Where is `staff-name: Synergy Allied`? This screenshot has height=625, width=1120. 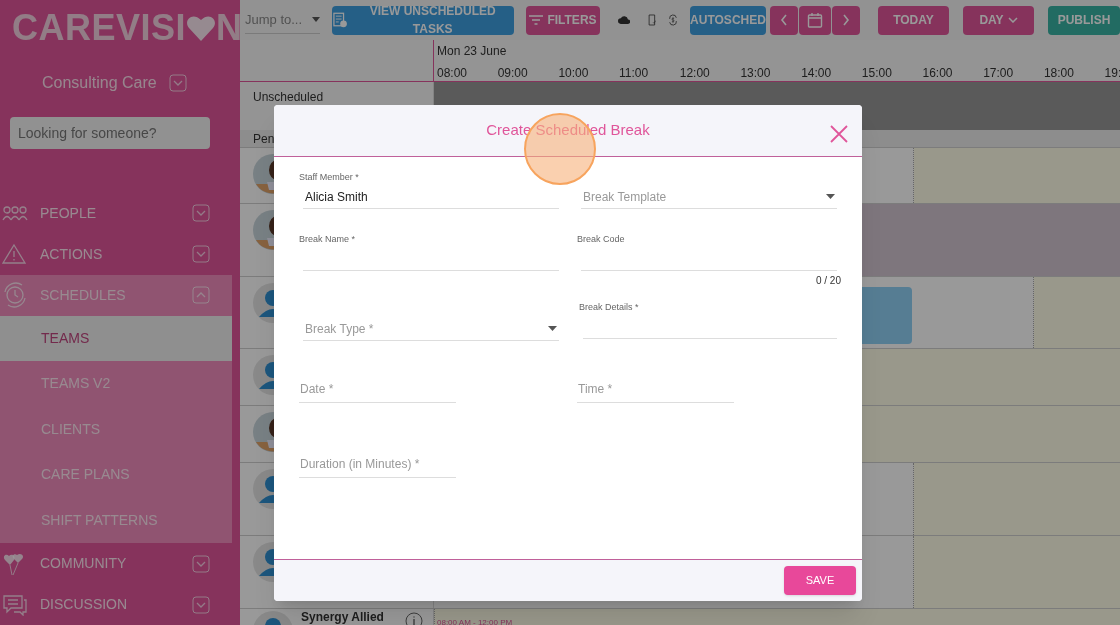
staff-name: Synergy Allied is located at coordinates (342, 617).